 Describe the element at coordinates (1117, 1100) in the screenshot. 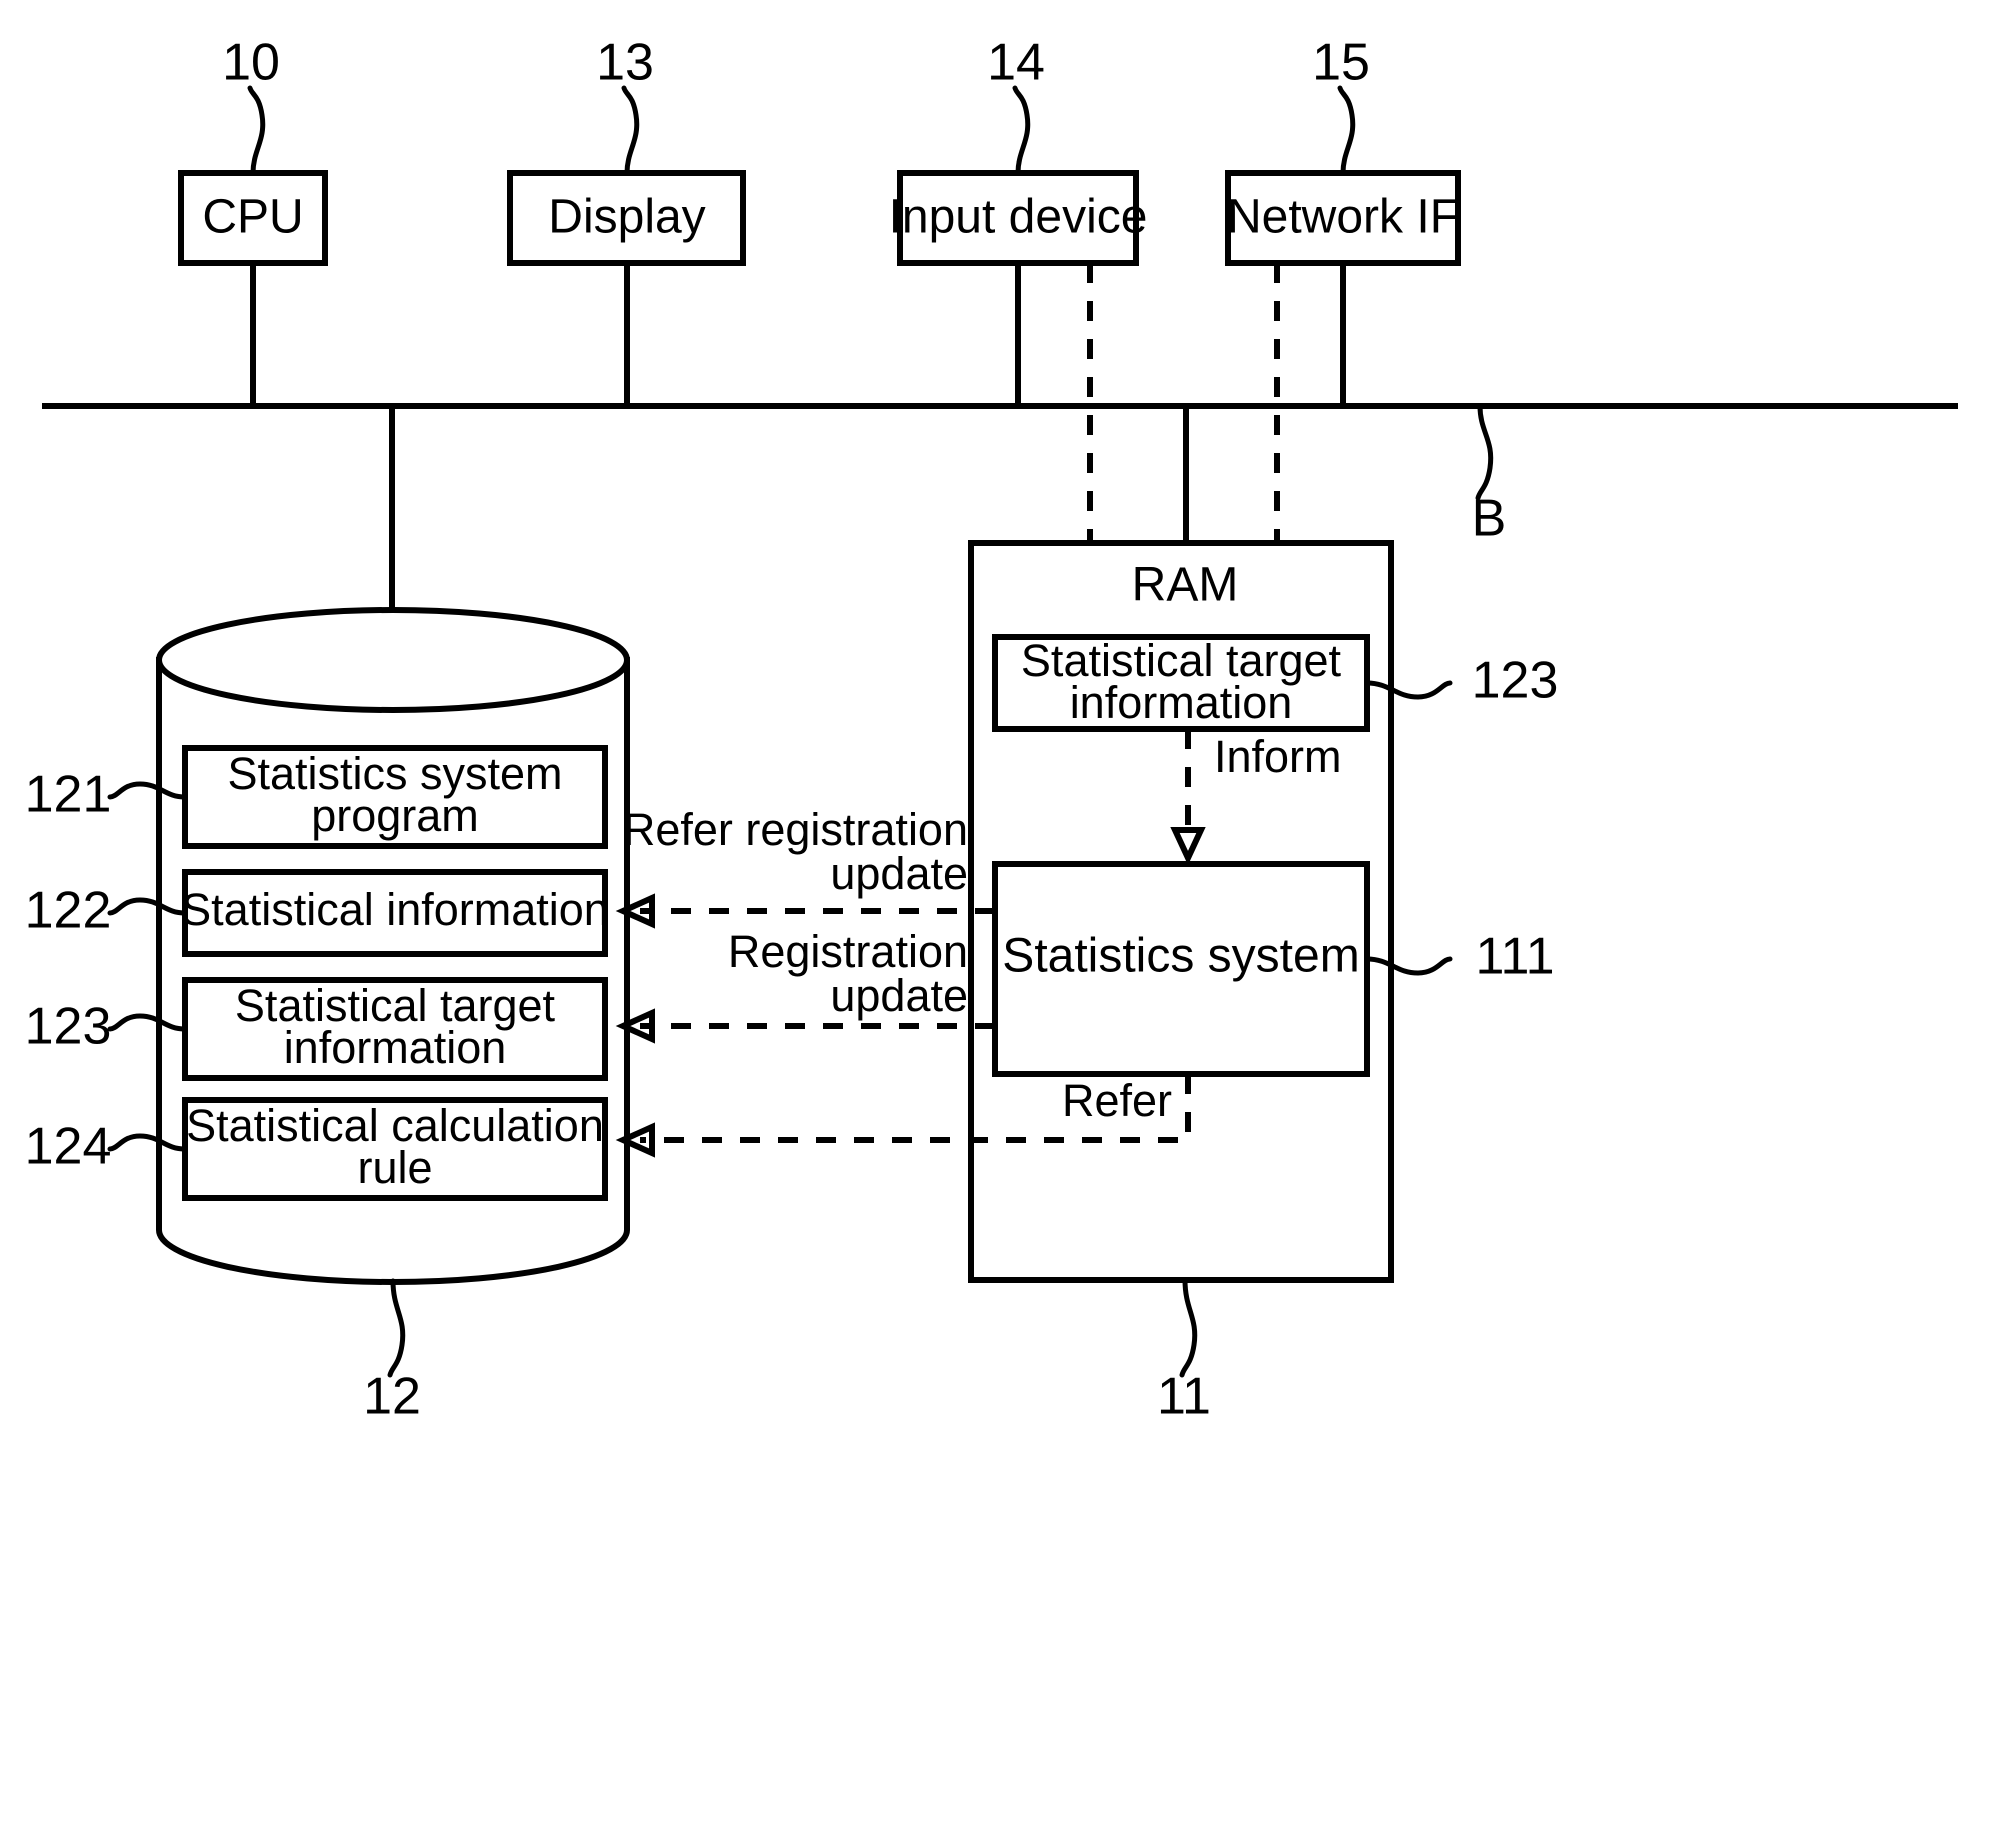

I see `refer-label: Refer` at that location.